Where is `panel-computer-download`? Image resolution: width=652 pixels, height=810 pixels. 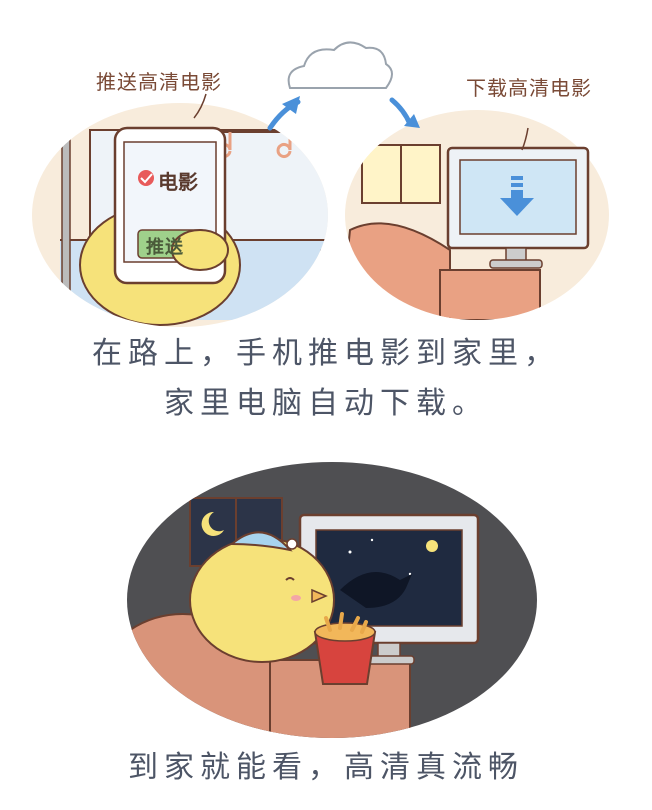
panel-computer-download is located at coordinates (477, 208).